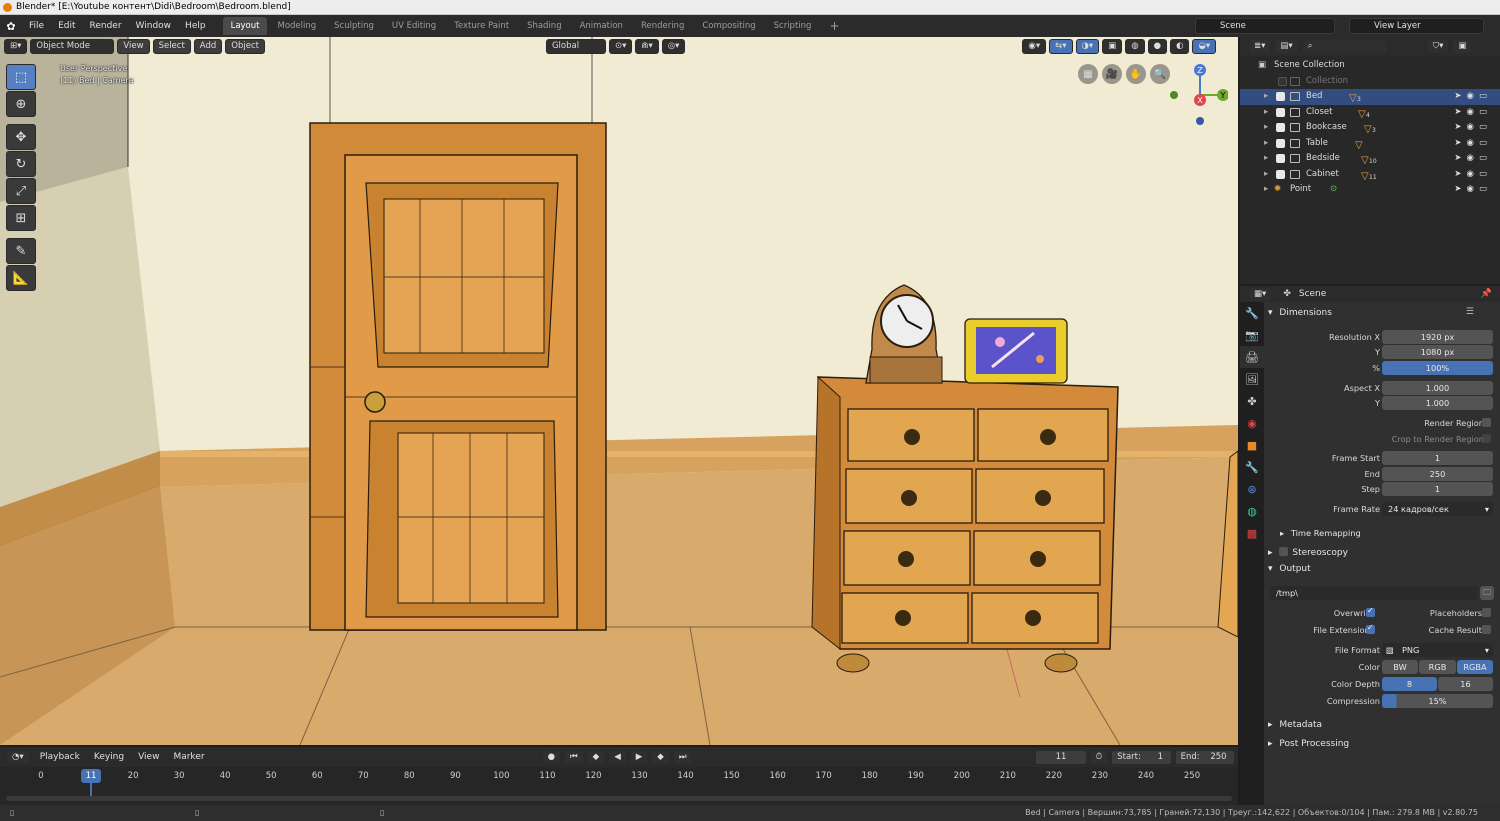 The image size is (1500, 821). What do you see at coordinates (1160, 74) in the screenshot?
I see `zoom-view-icon: 🔍` at bounding box center [1160, 74].